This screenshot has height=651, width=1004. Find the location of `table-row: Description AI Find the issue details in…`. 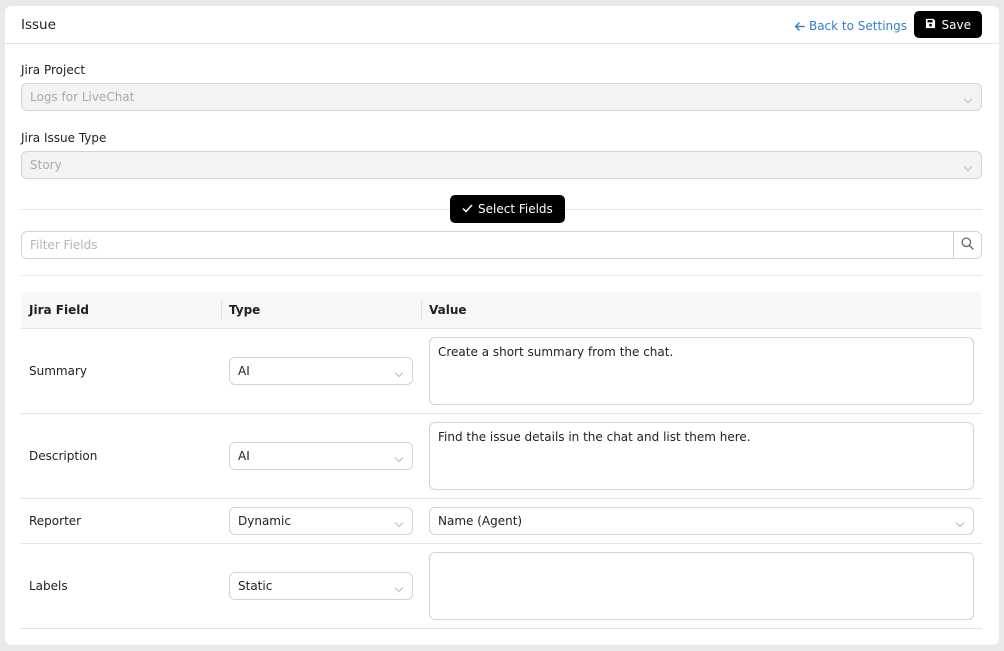

table-row: Description AI Find the issue details in… is located at coordinates (501, 456).